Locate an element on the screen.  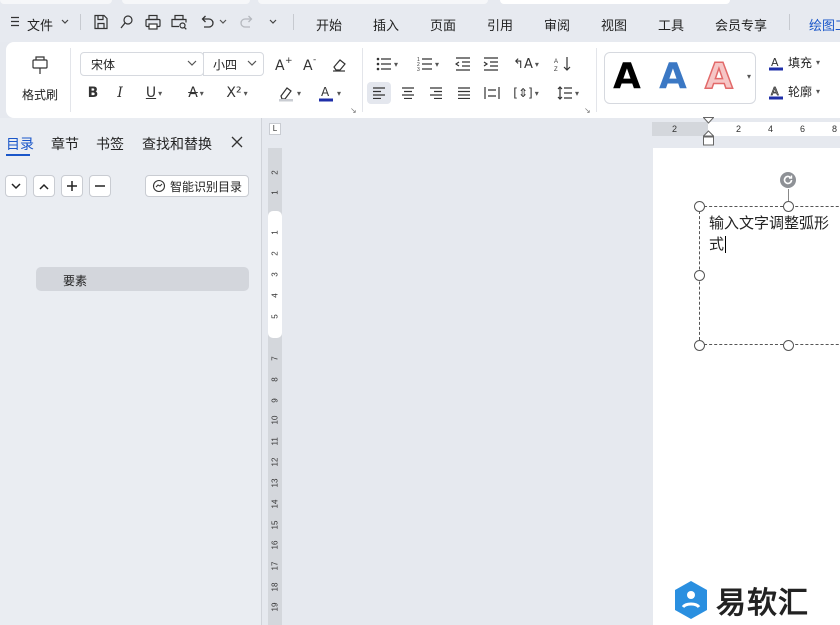
bold-icon: B is located at coordinates (93, 93).